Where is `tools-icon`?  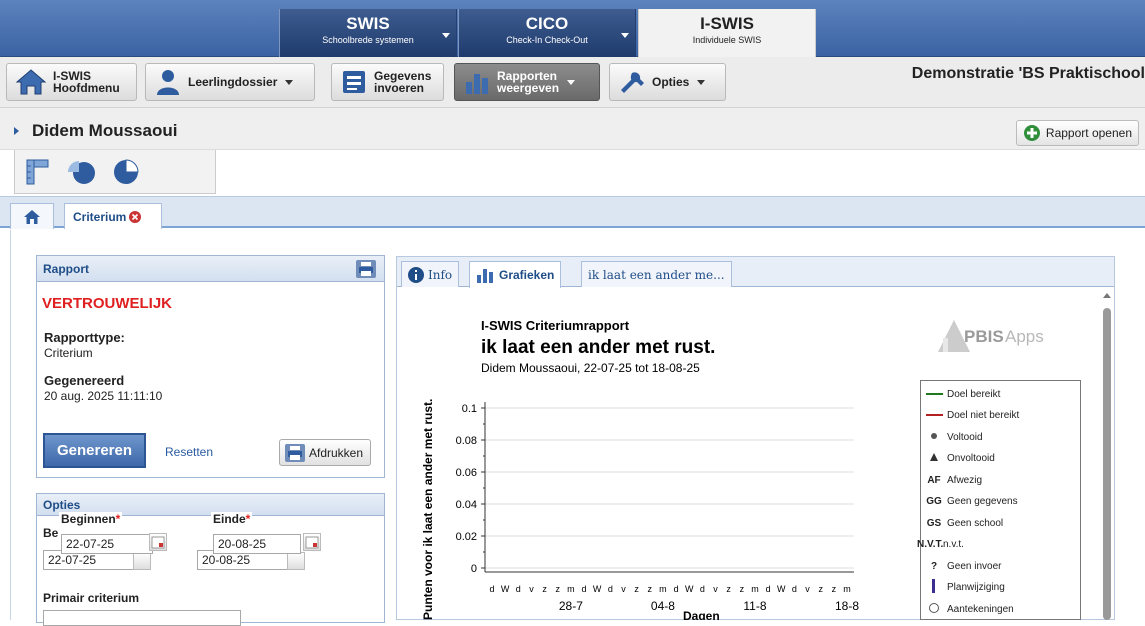 tools-icon is located at coordinates (632, 82).